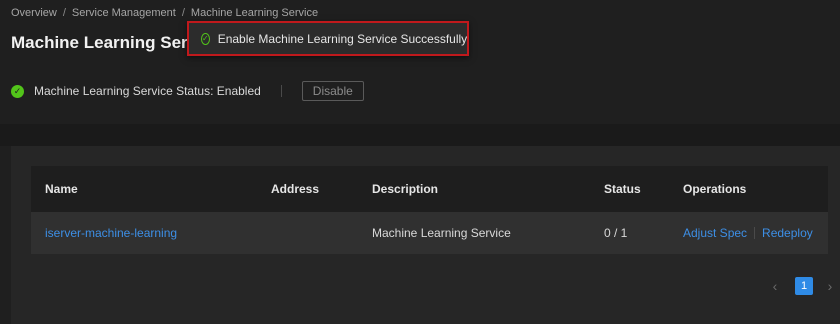  Describe the element at coordinates (332, 91) in the screenshot. I see `disable-button: Disable` at that location.